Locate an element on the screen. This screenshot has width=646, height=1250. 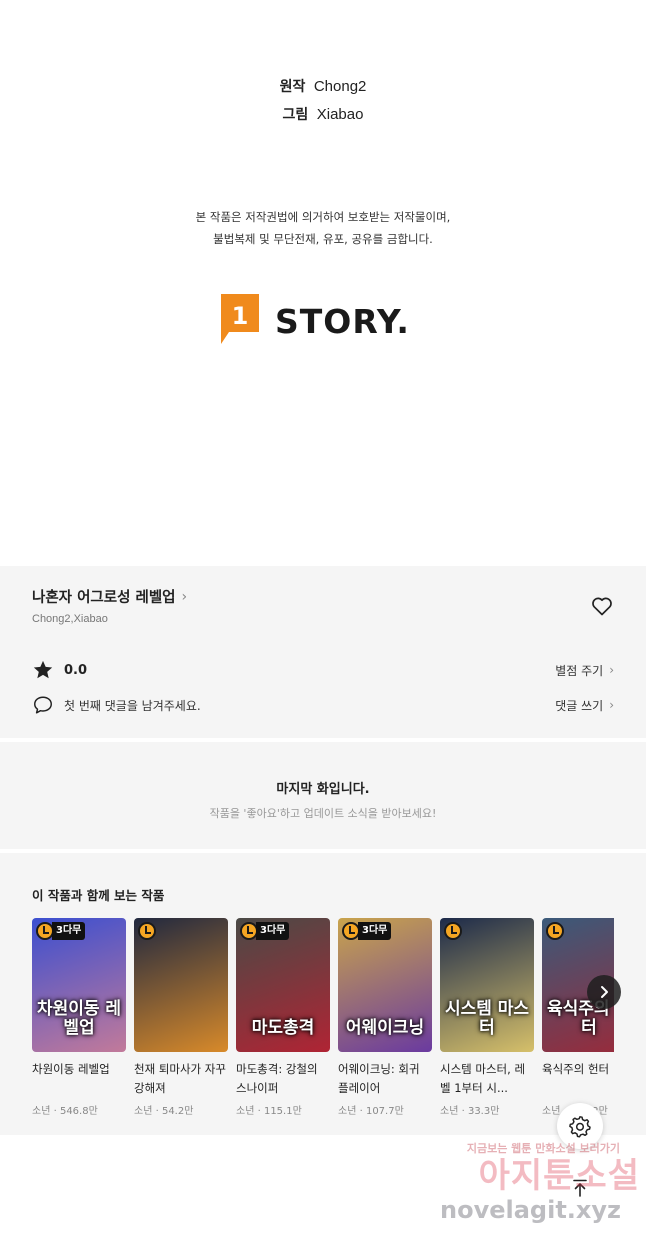
recommendation-card: 3다무 차원이동 레벨업 차원이동 레벨업 소년 · 546.8만 is located at coordinates (79, 1017).